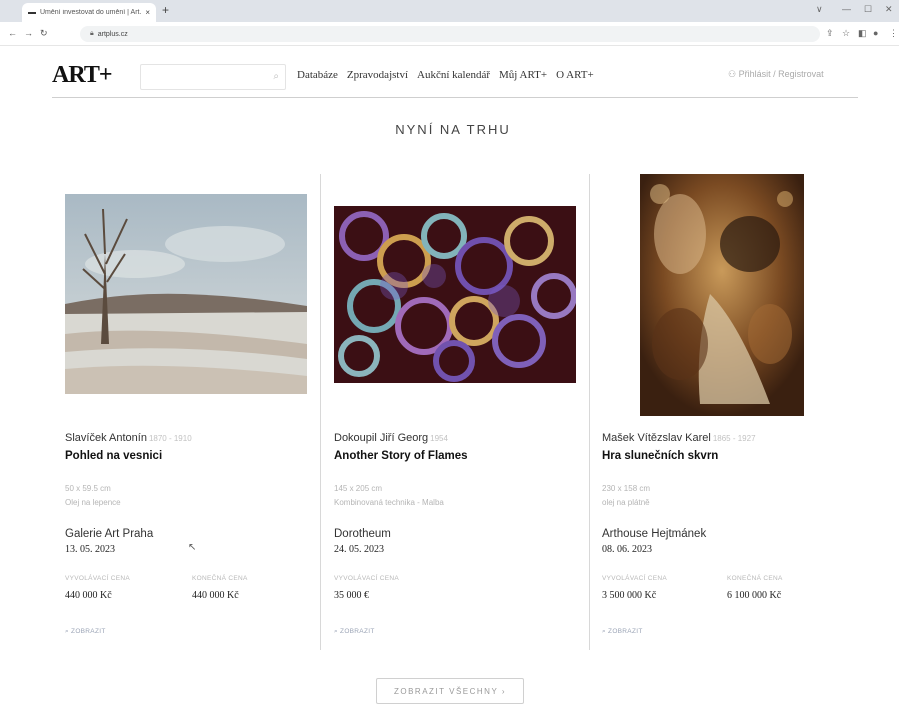  What do you see at coordinates (401, 456) in the screenshot?
I see `artwork-title: Another Story of Flames` at bounding box center [401, 456].